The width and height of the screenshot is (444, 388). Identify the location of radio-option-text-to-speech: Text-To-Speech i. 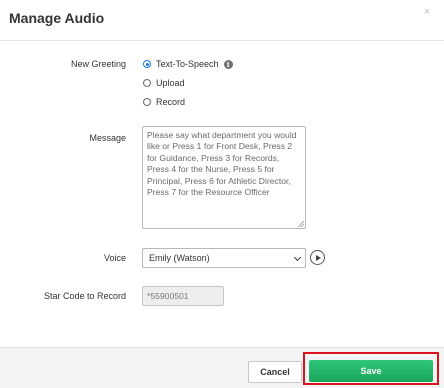
(188, 64).